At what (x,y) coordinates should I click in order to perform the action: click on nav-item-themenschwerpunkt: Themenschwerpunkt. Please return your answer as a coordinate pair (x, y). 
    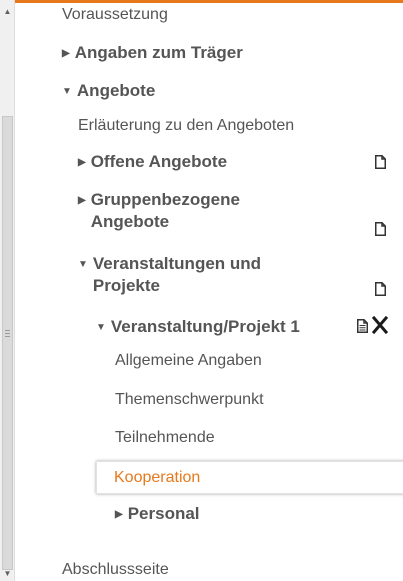
    Looking at the image, I should click on (189, 400).